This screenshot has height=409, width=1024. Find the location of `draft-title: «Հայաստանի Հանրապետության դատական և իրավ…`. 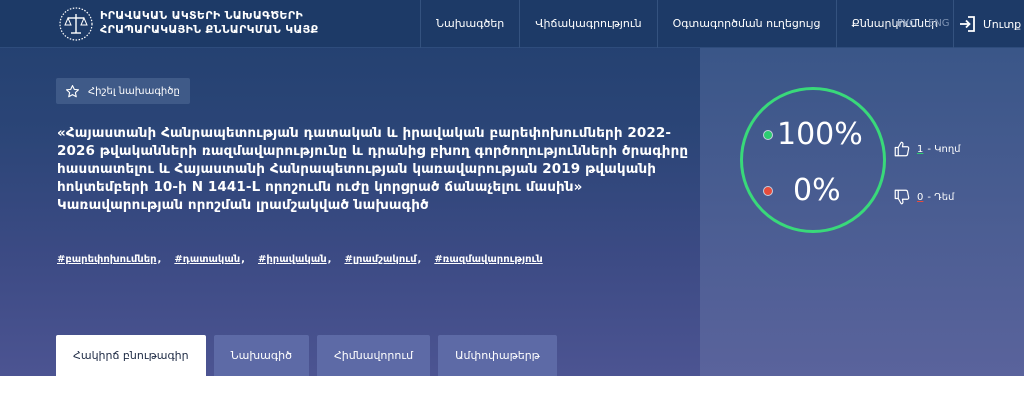

draft-title: «Հայաստանի Հանրապետության դատական և իրավ… is located at coordinates (373, 169).